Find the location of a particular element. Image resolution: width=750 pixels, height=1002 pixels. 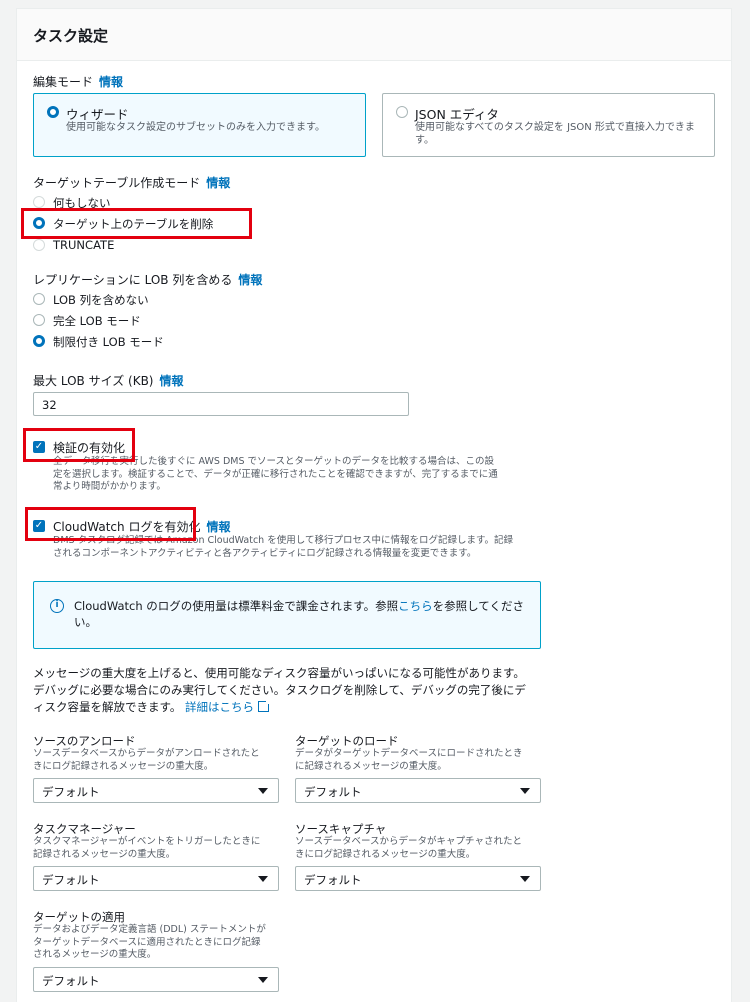

wizard-option-card: ウィザード 使用可能なタスク設定のサブセットのみを入力できます。 is located at coordinates (199, 125).